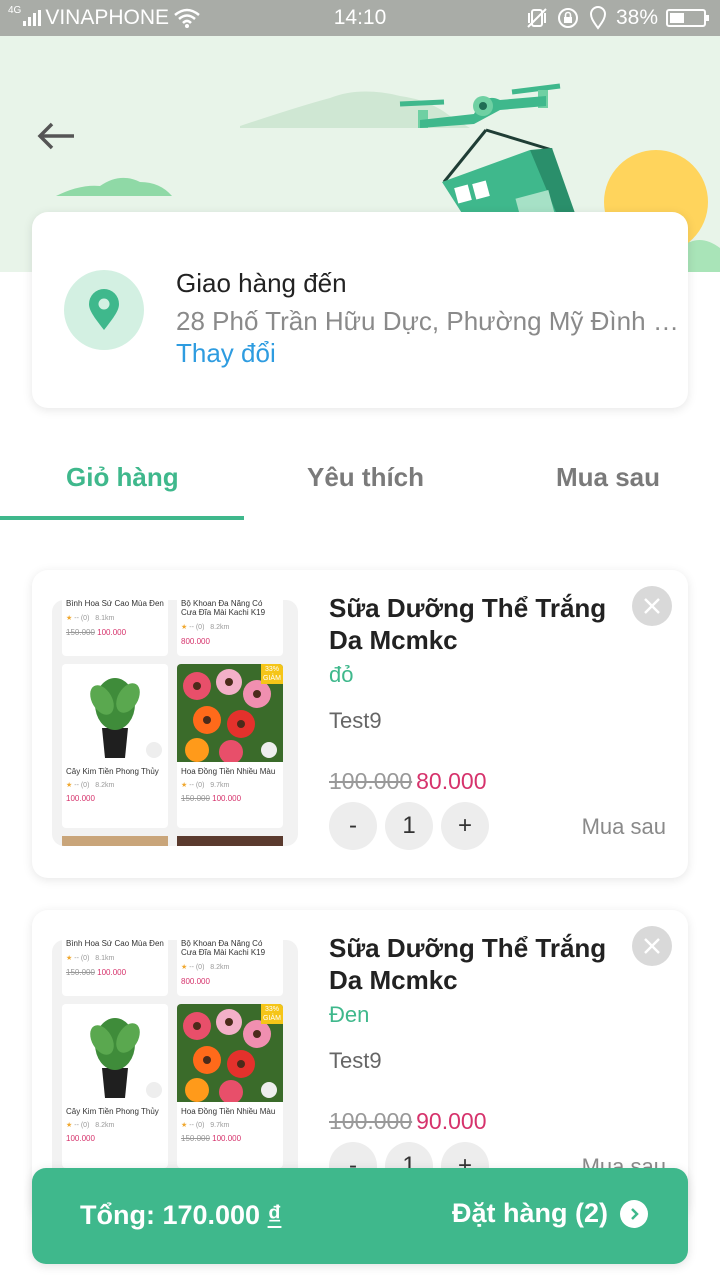  What do you see at coordinates (451, 781) in the screenshot?
I see `sale-price: 80.000` at bounding box center [451, 781].